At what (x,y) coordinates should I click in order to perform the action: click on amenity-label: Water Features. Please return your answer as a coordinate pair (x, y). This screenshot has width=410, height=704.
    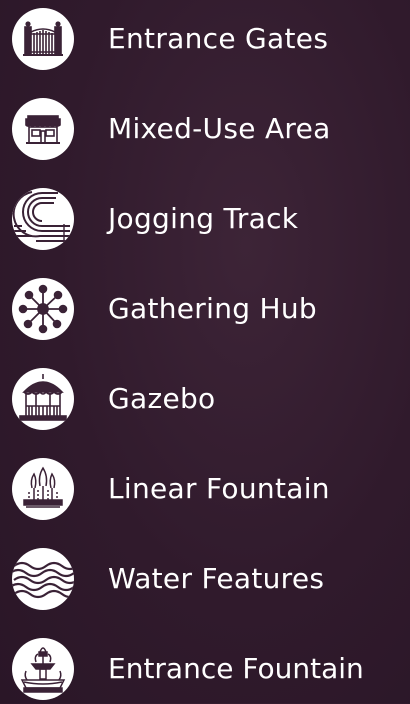
    Looking at the image, I should click on (216, 578).